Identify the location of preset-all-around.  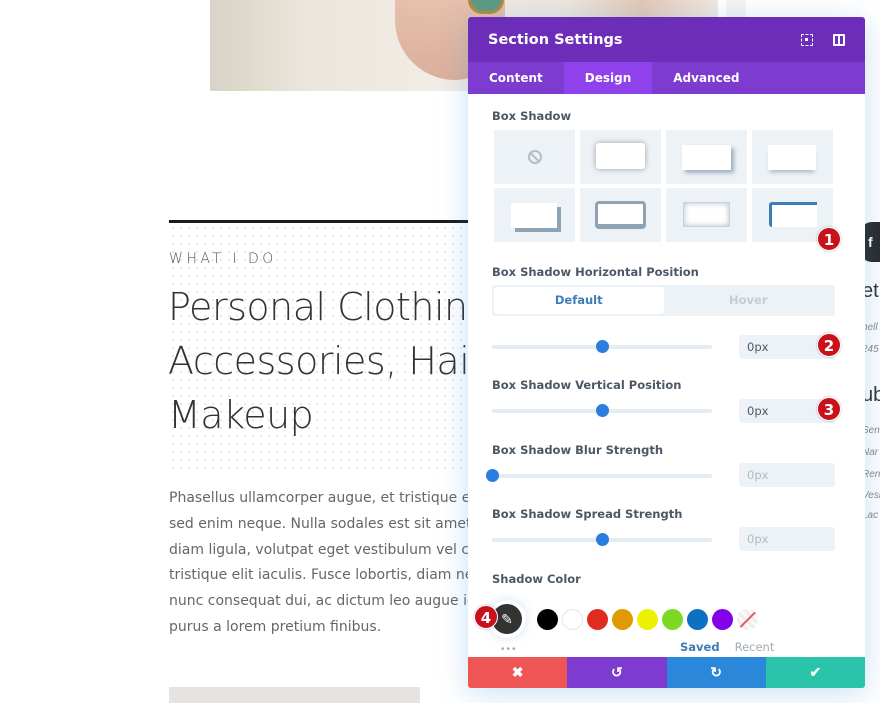
(620, 157).